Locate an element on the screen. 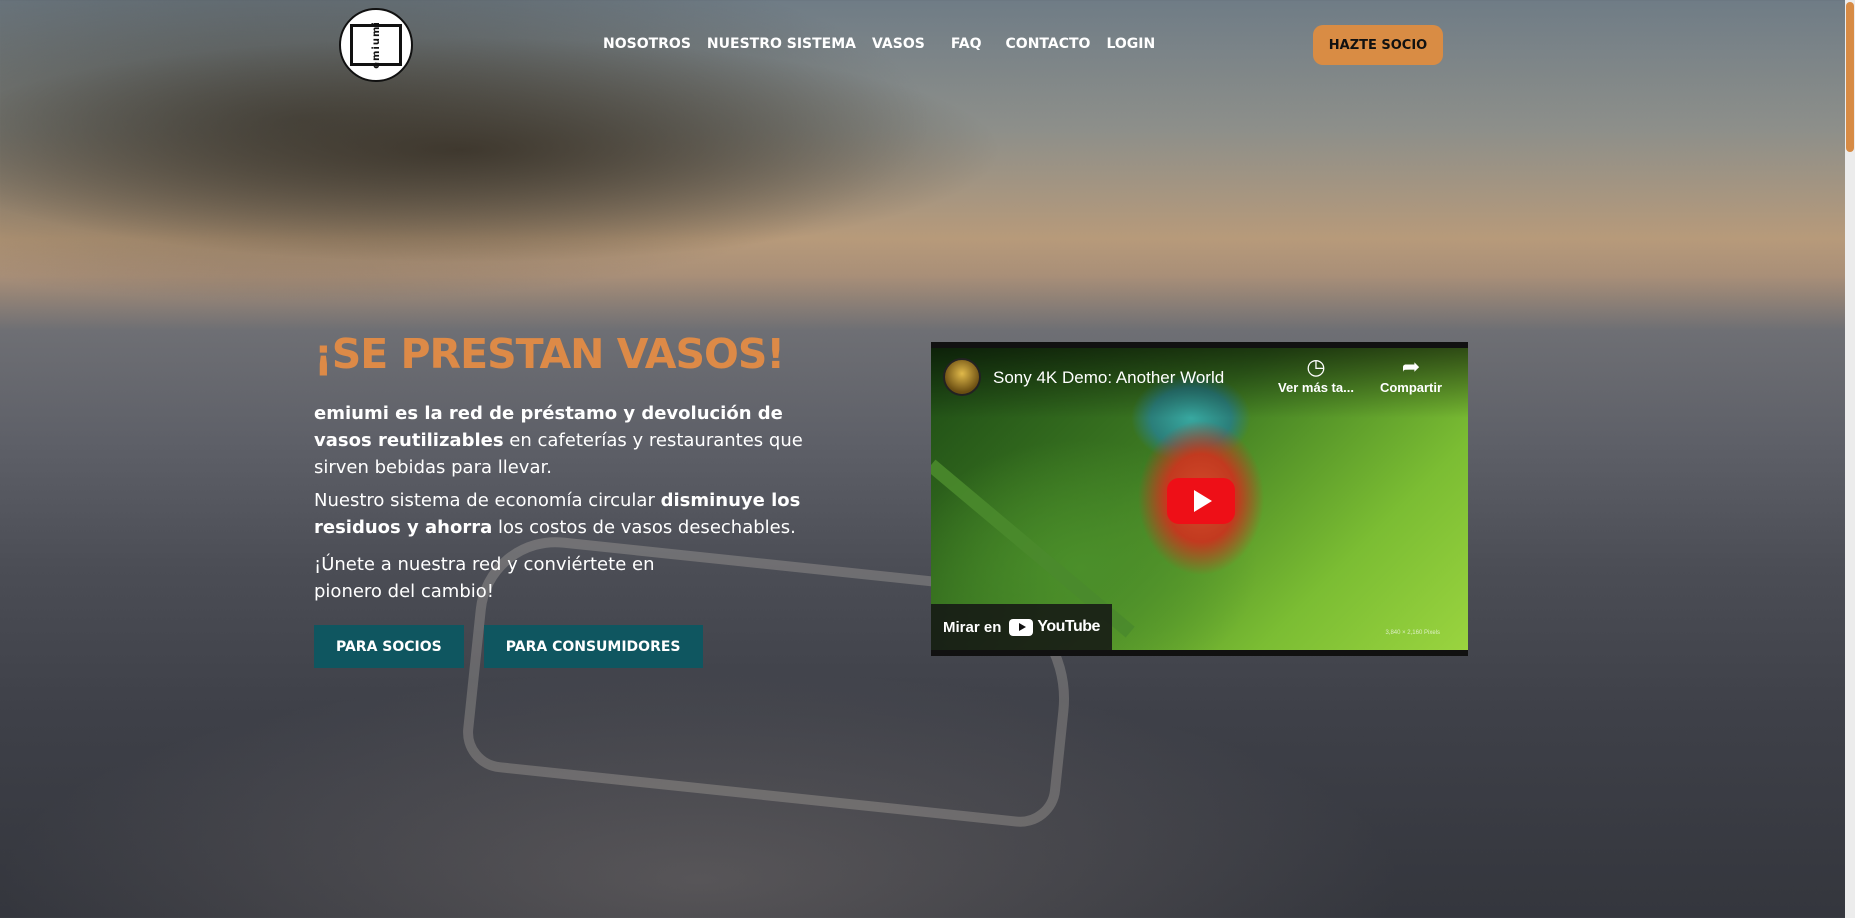 The image size is (1855, 918). emiumi-logo: emiumi is located at coordinates (376, 45).